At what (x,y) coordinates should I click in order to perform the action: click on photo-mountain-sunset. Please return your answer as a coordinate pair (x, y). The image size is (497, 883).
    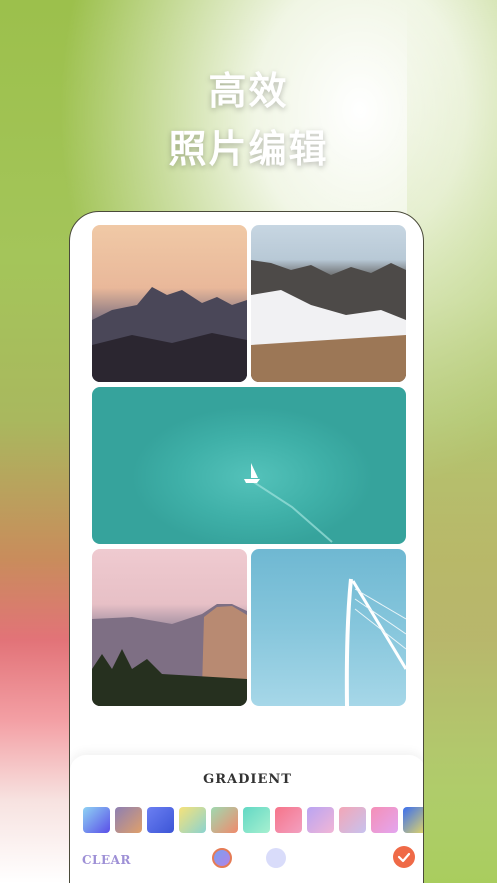
    Looking at the image, I should click on (169, 303).